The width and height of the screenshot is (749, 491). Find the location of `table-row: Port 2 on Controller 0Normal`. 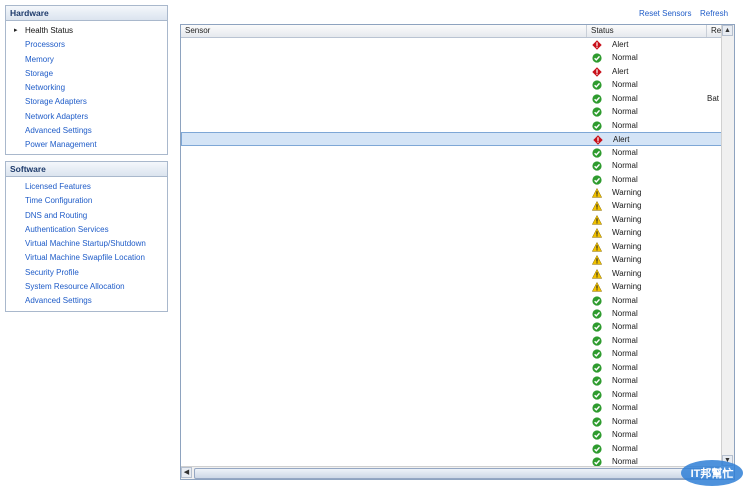

table-row: Port 2 on Controller 0Normal is located at coordinates (457, 326).